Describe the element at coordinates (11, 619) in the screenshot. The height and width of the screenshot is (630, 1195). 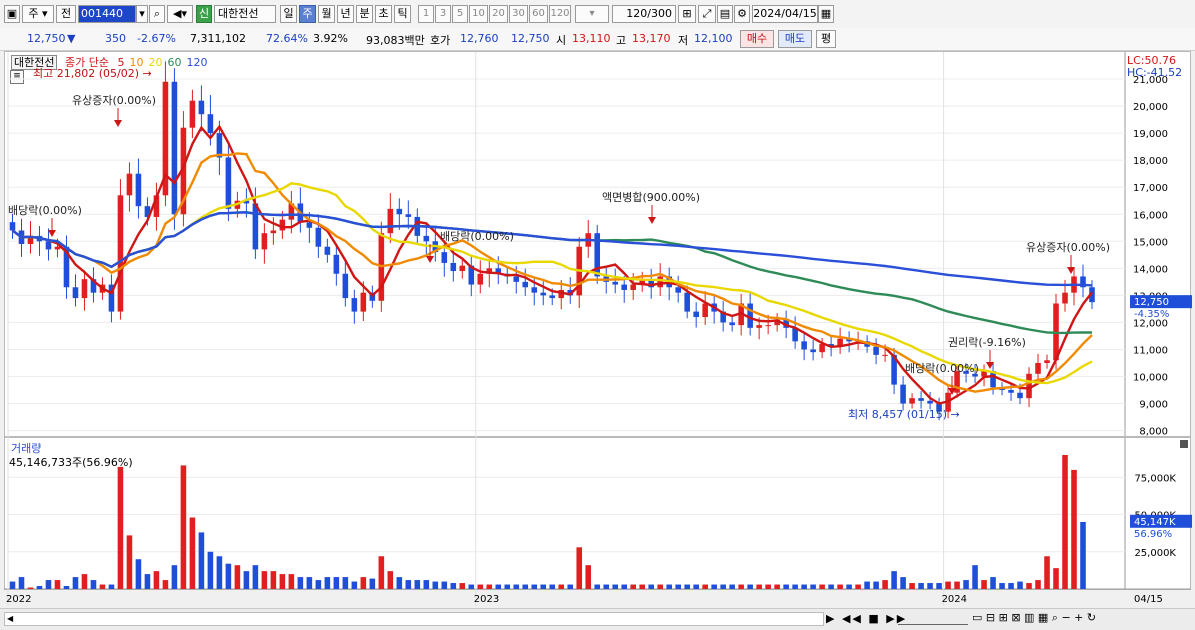
I see `scroll-left-icon: ◀` at that location.